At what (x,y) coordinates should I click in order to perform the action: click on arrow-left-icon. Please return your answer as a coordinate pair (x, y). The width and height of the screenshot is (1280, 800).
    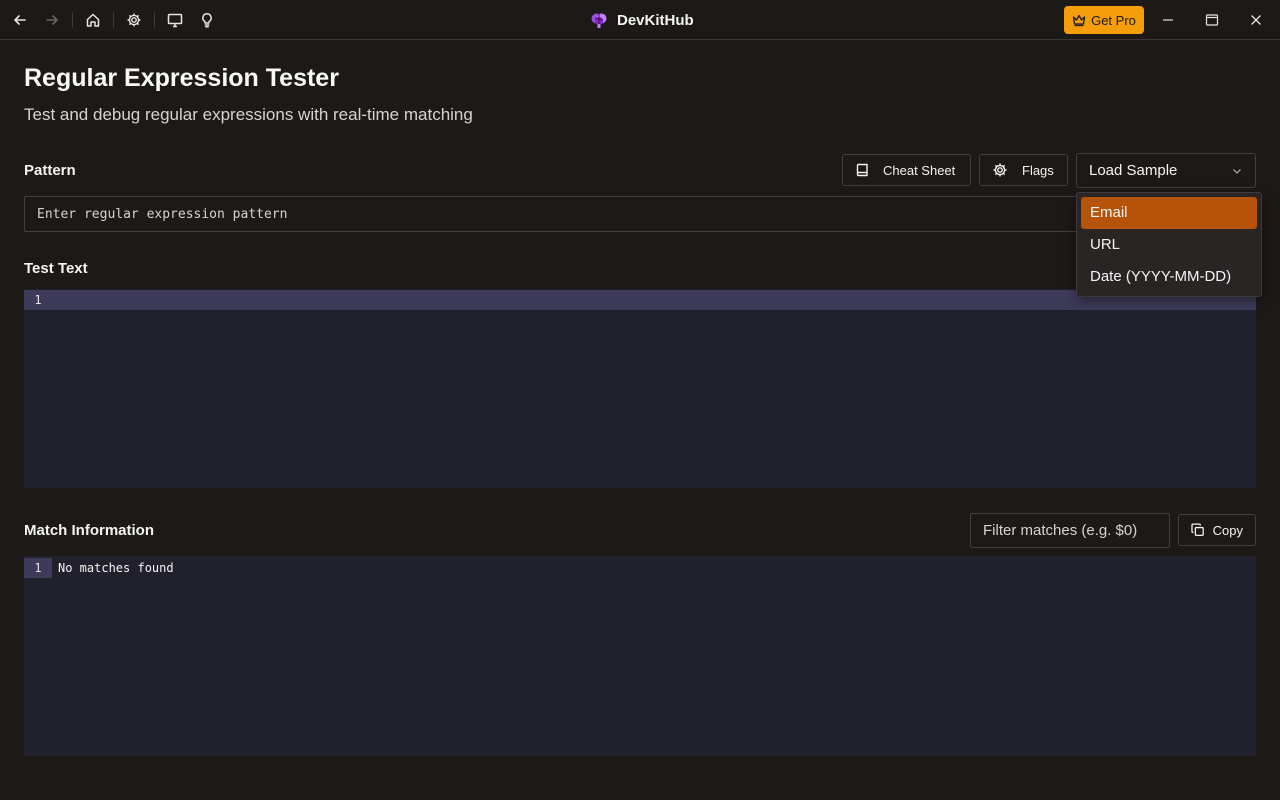
    Looking at the image, I should click on (20, 20).